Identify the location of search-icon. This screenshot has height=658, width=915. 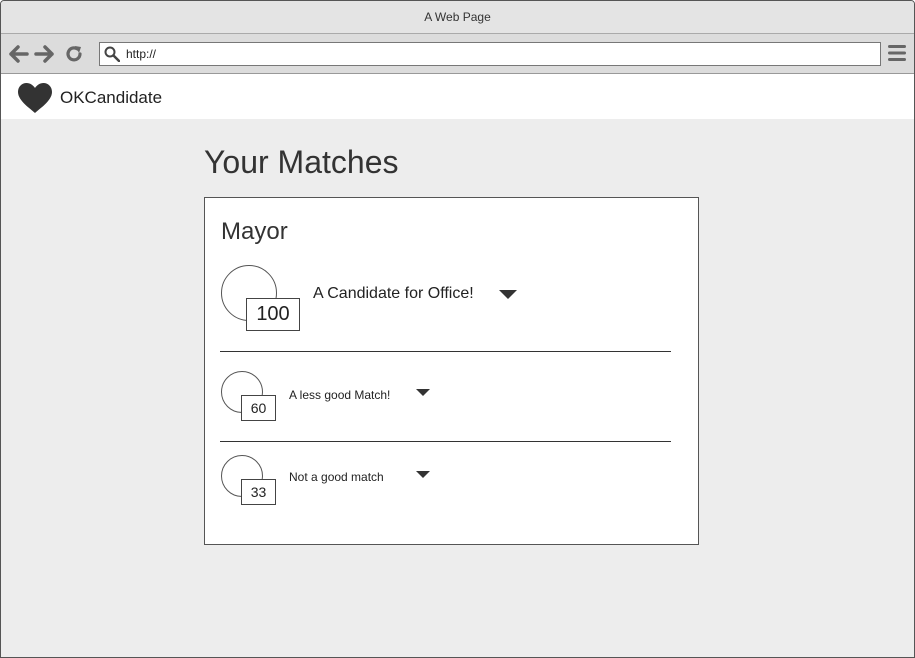
(112, 54).